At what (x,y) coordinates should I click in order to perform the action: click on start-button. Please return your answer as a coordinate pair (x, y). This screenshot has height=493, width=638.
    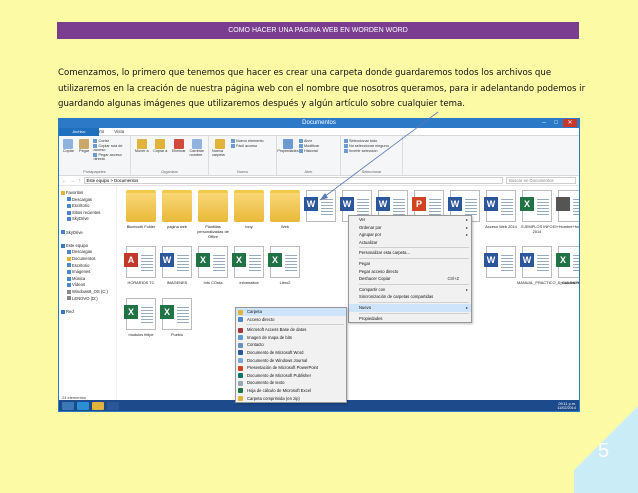
    Looking at the image, I should click on (68, 405).